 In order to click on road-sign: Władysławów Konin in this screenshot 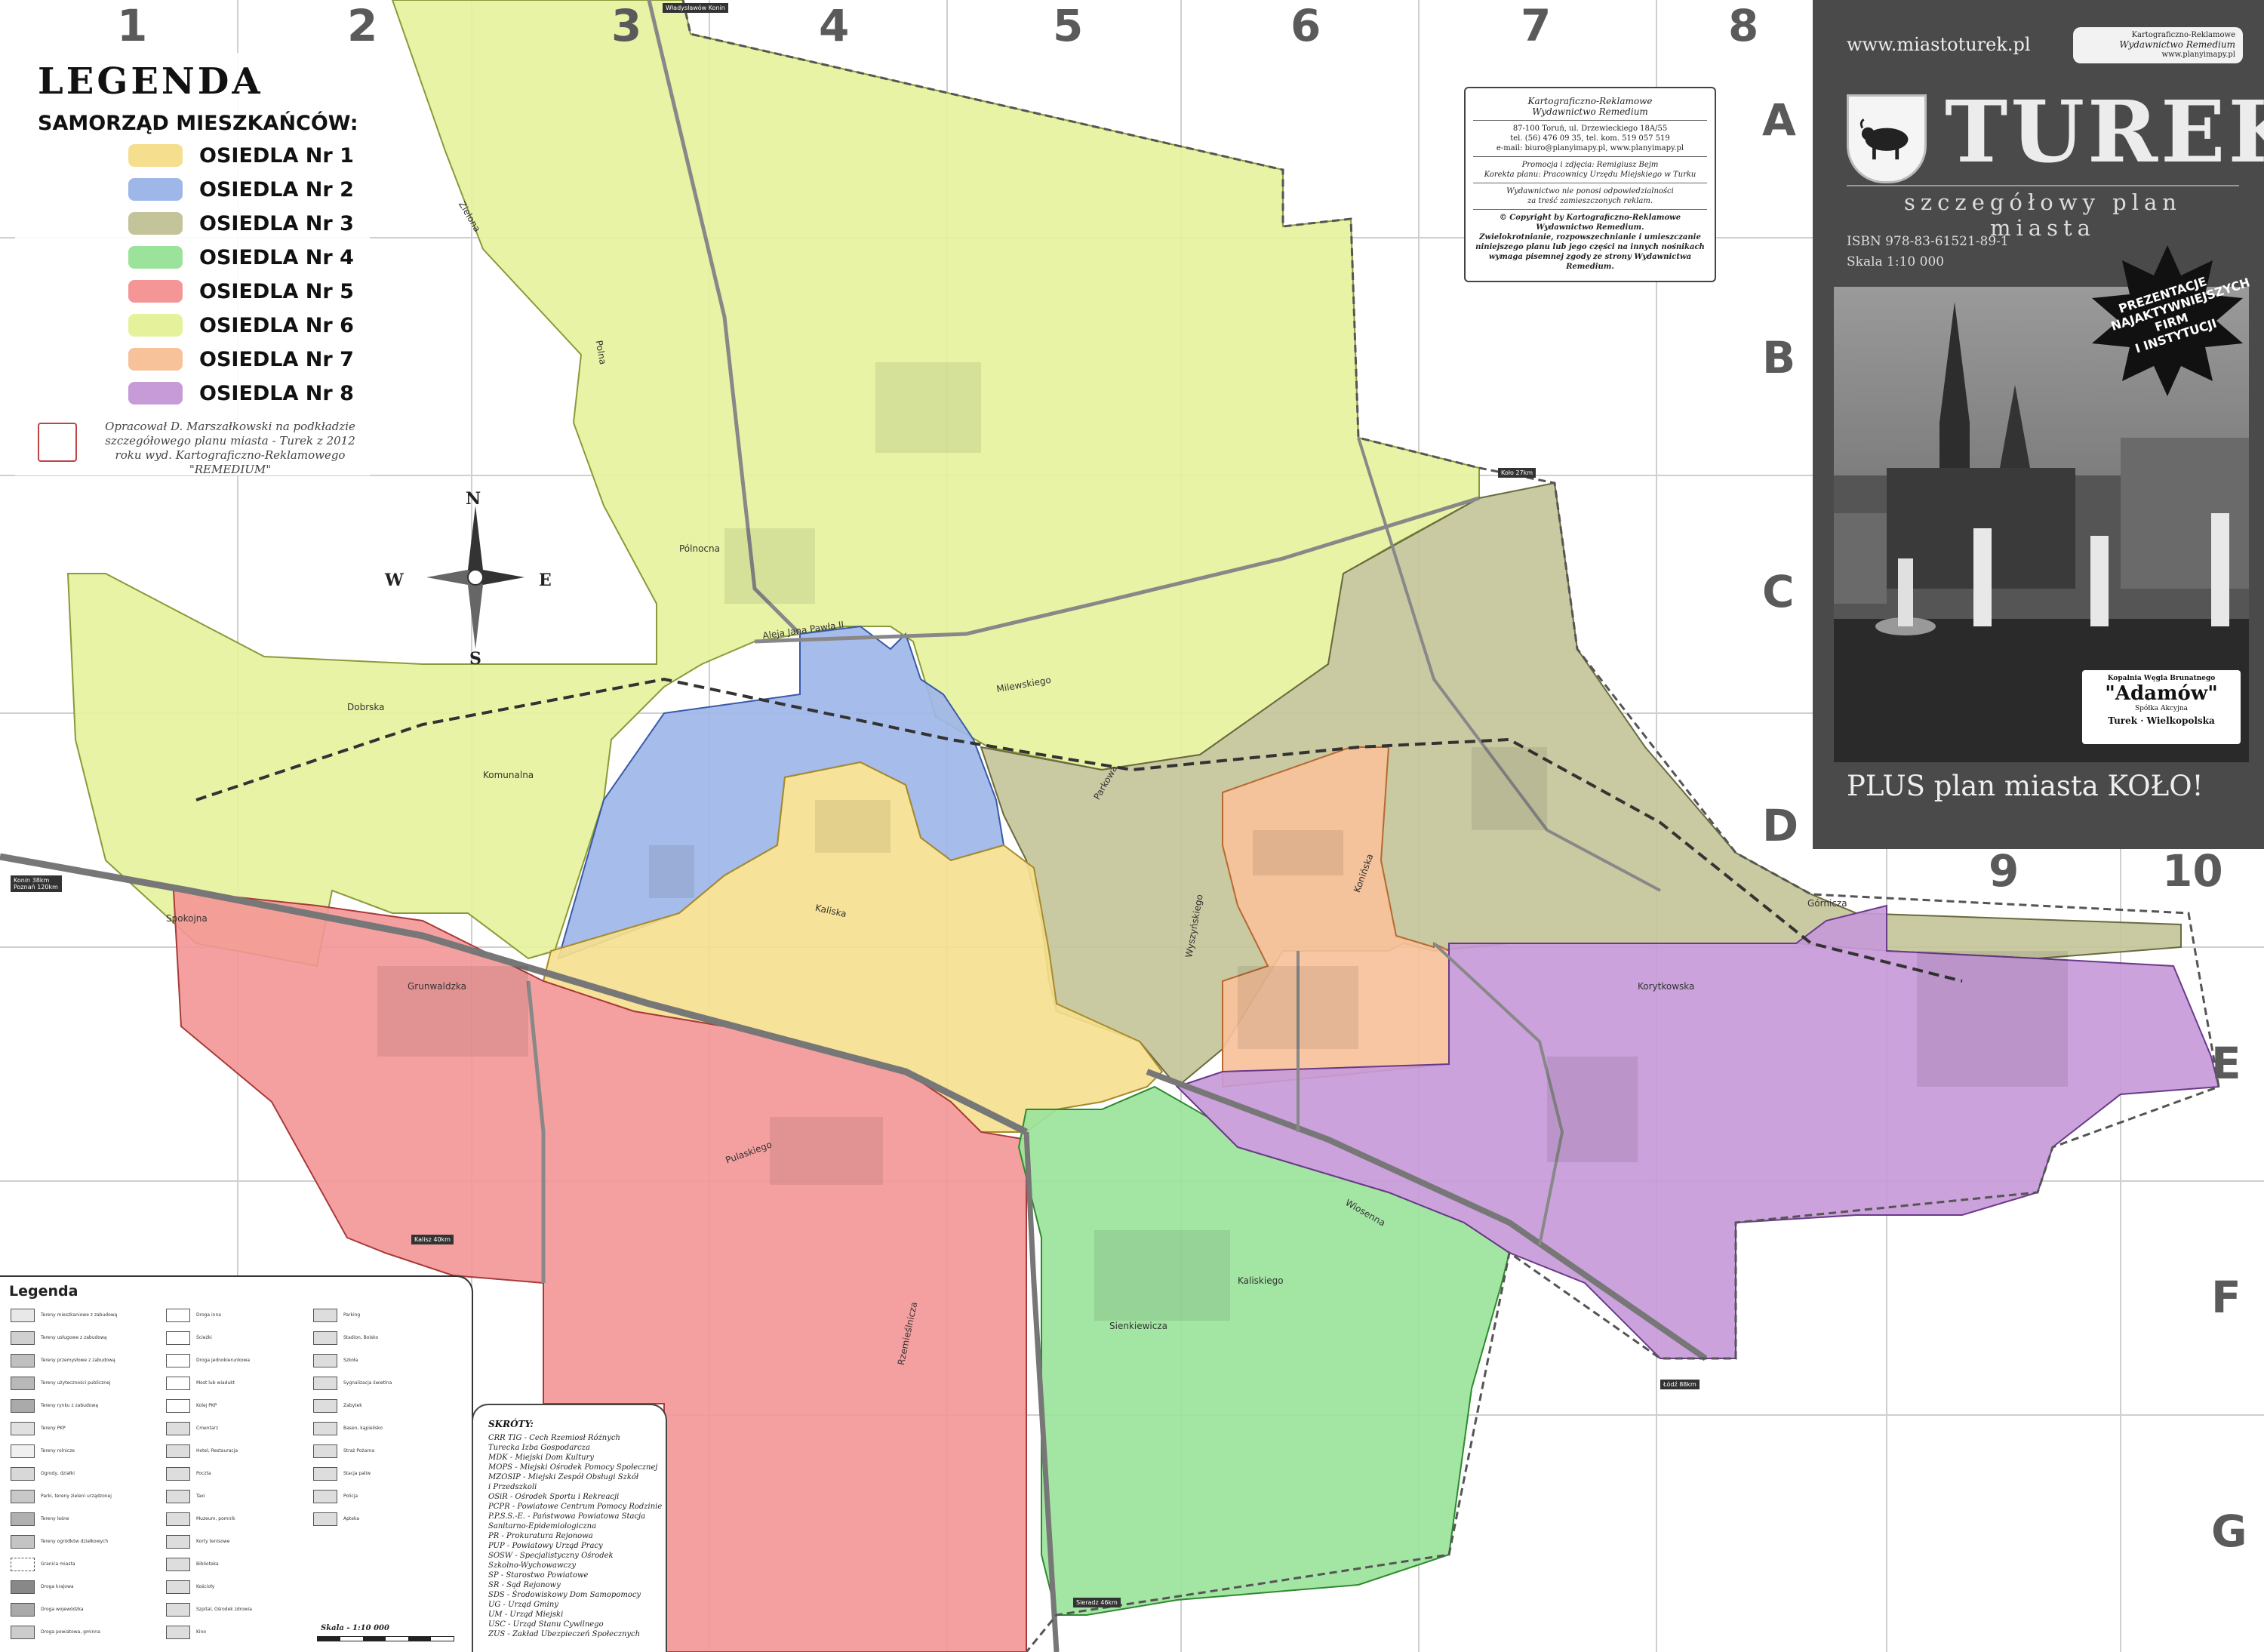, I will do `click(696, 8)`.